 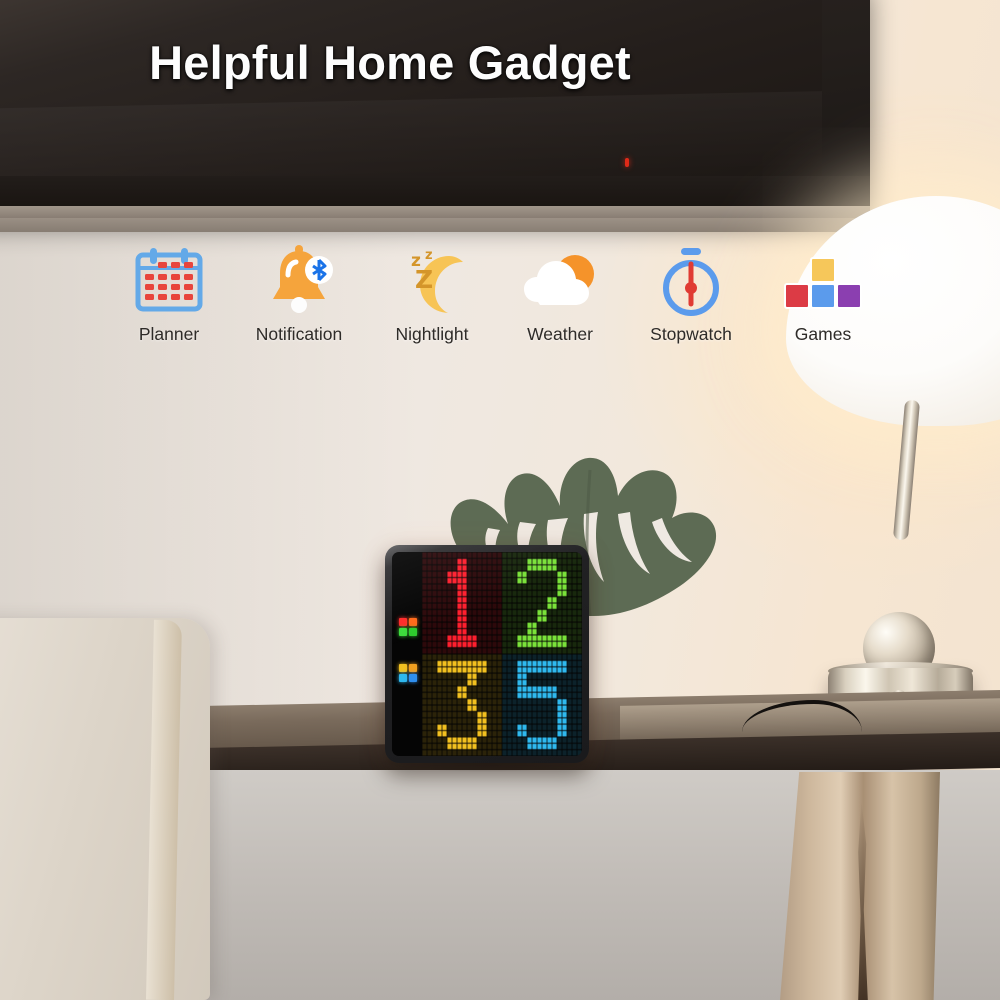 What do you see at coordinates (560, 334) in the screenshot?
I see `feature-label: Weather` at bounding box center [560, 334].